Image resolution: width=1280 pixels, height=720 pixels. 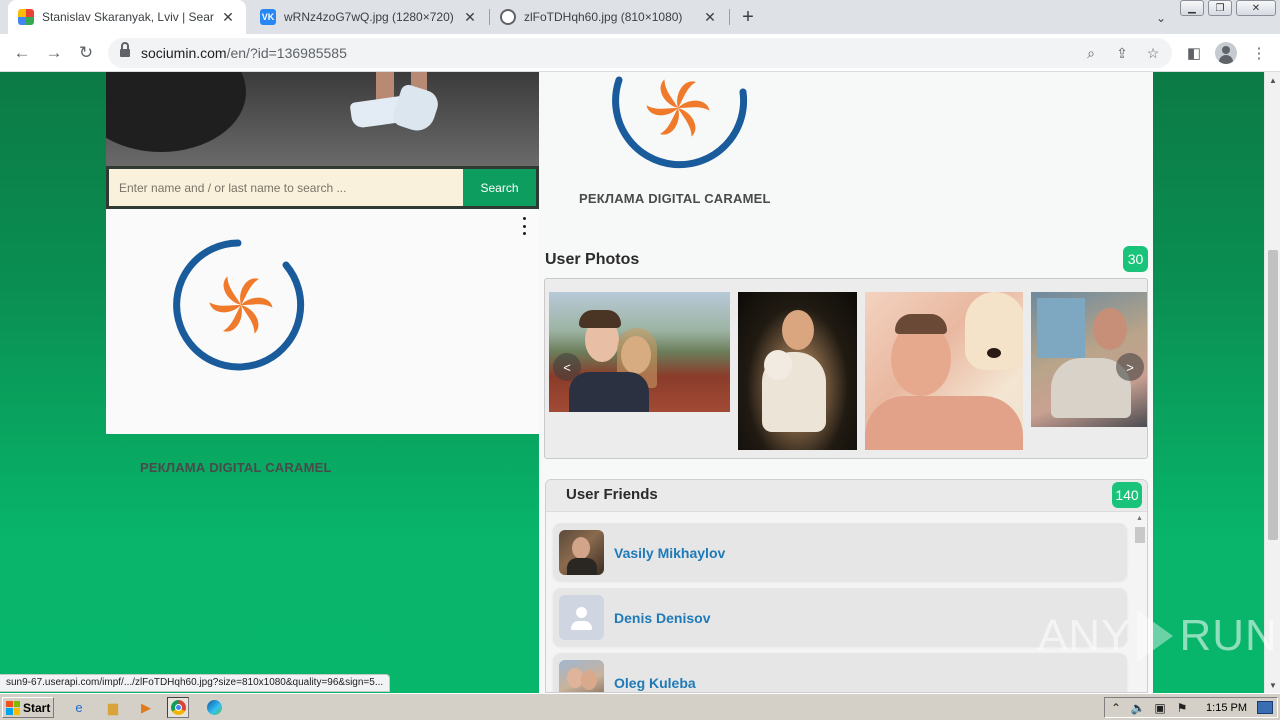 I want to click on friend-name-link: Vasily Mikhaylov, so click(x=669, y=553).